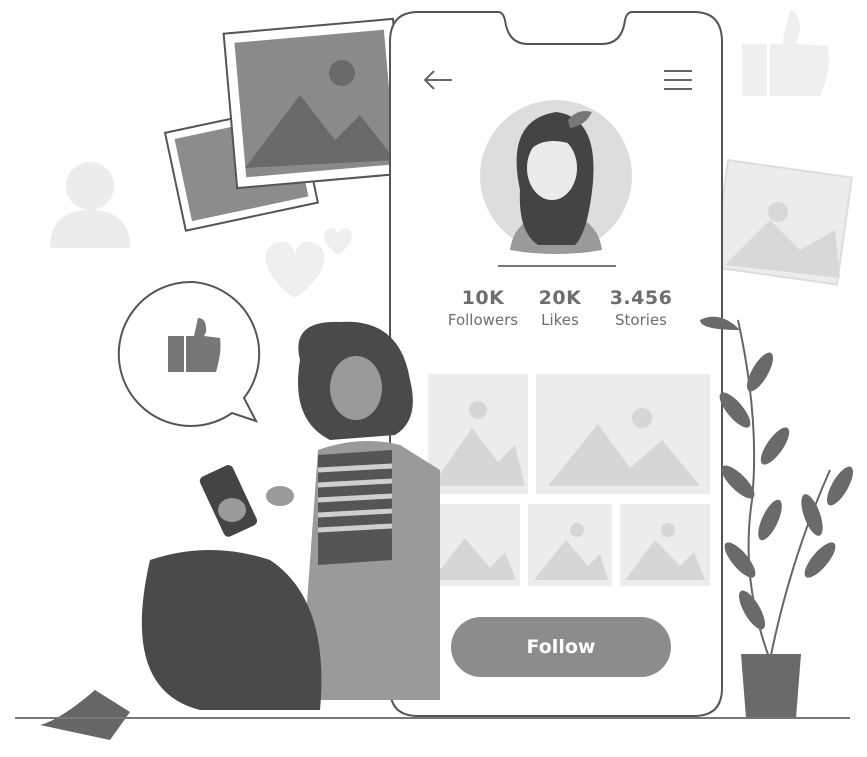  I want to click on background-thumbs-up-icon, so click(785, 53).